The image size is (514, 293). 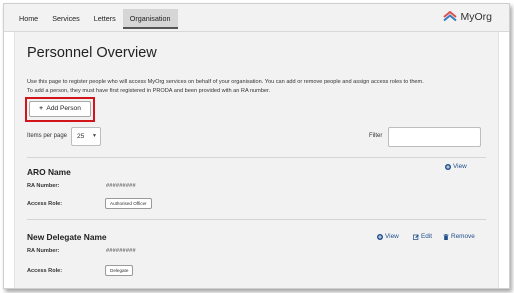 I want to click on edit-label: Edit, so click(x=427, y=236).